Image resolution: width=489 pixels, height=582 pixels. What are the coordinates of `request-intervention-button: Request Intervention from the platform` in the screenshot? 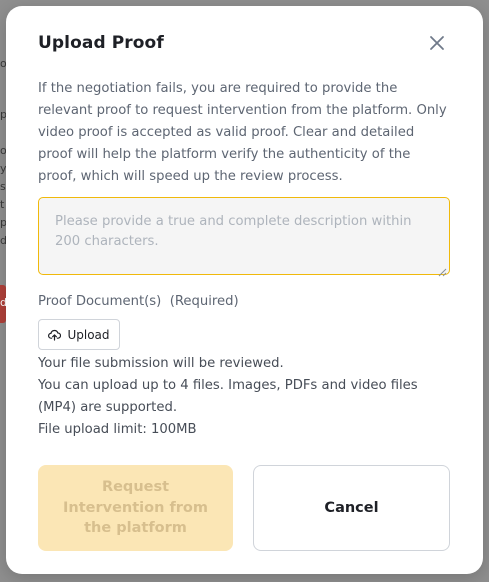 It's located at (135, 508).